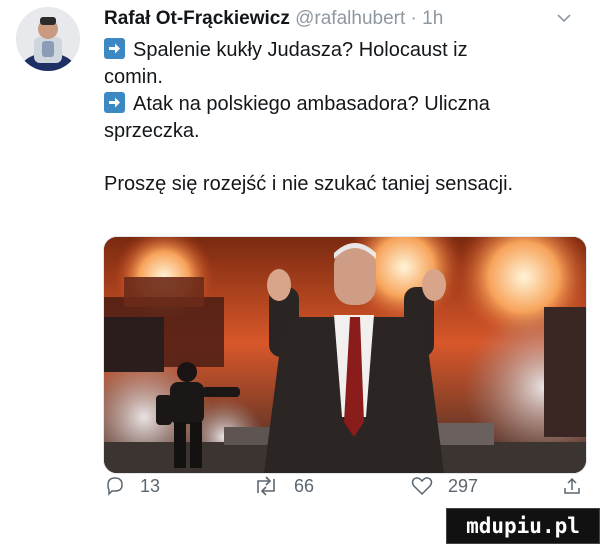 The height and width of the screenshot is (544, 600). I want to click on tweet-line-1: Spalenie kukły Judasza? Holocaust iz, so click(334, 50).